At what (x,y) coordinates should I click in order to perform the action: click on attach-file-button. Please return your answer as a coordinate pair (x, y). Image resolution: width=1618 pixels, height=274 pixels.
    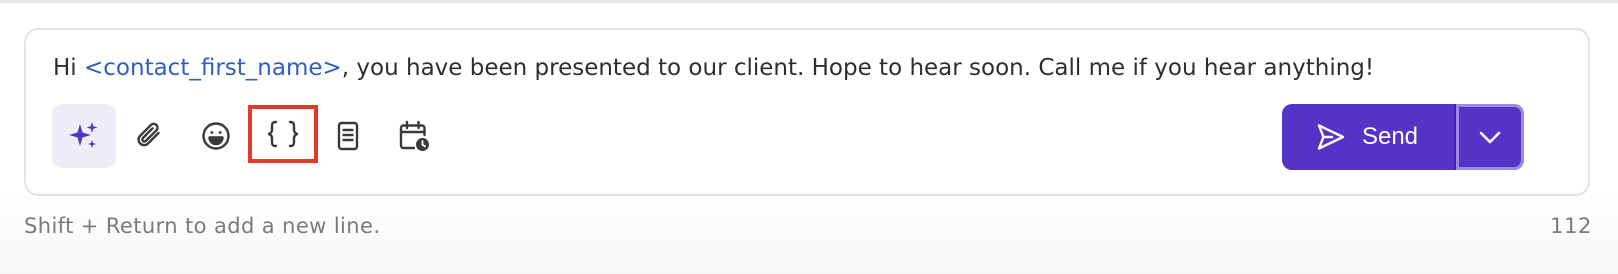
    Looking at the image, I should click on (150, 136).